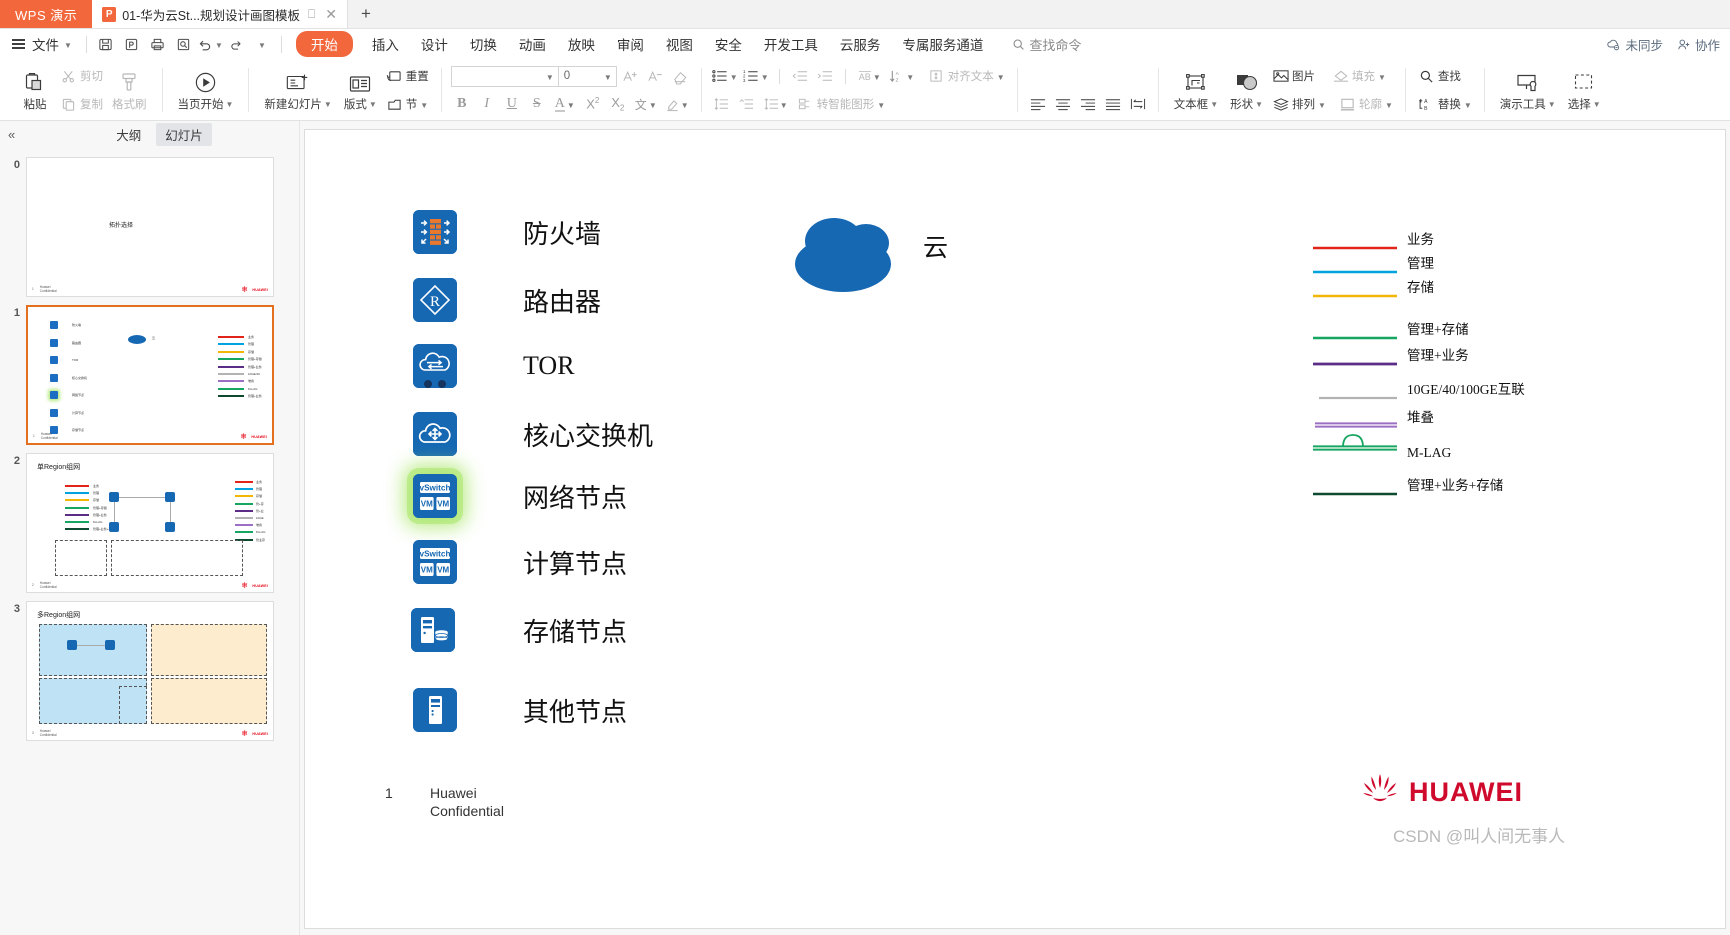 The height and width of the screenshot is (935, 1730). What do you see at coordinates (532, 44) in the screenshot?
I see `tab-animation: 动画` at bounding box center [532, 44].